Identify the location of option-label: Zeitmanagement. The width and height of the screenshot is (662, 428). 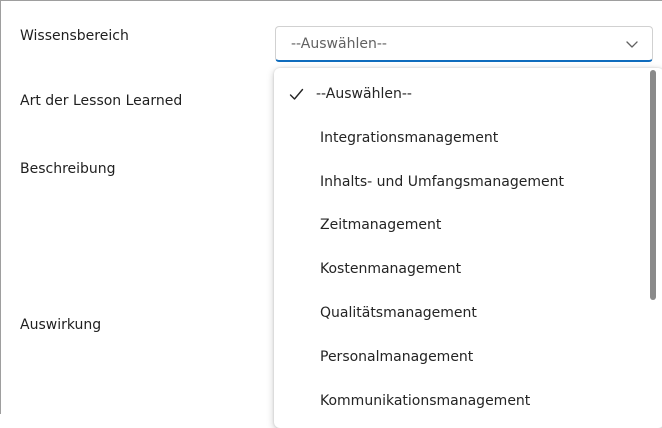
(381, 225).